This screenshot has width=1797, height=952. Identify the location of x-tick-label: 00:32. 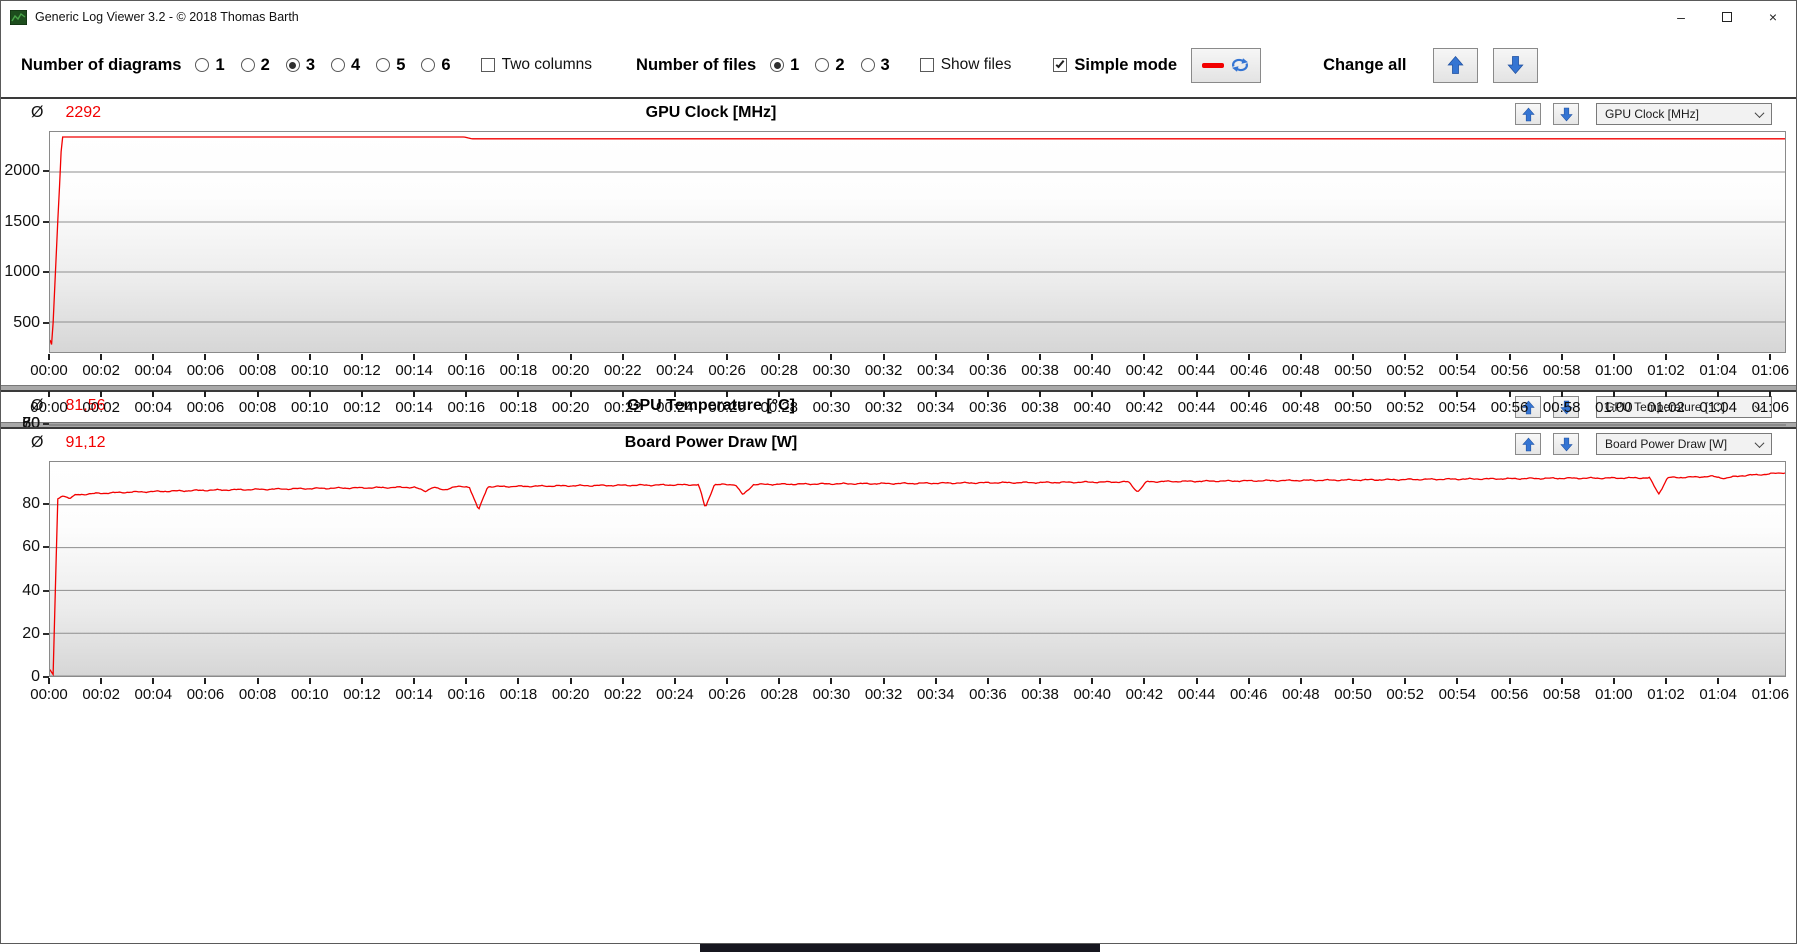
(883, 694).